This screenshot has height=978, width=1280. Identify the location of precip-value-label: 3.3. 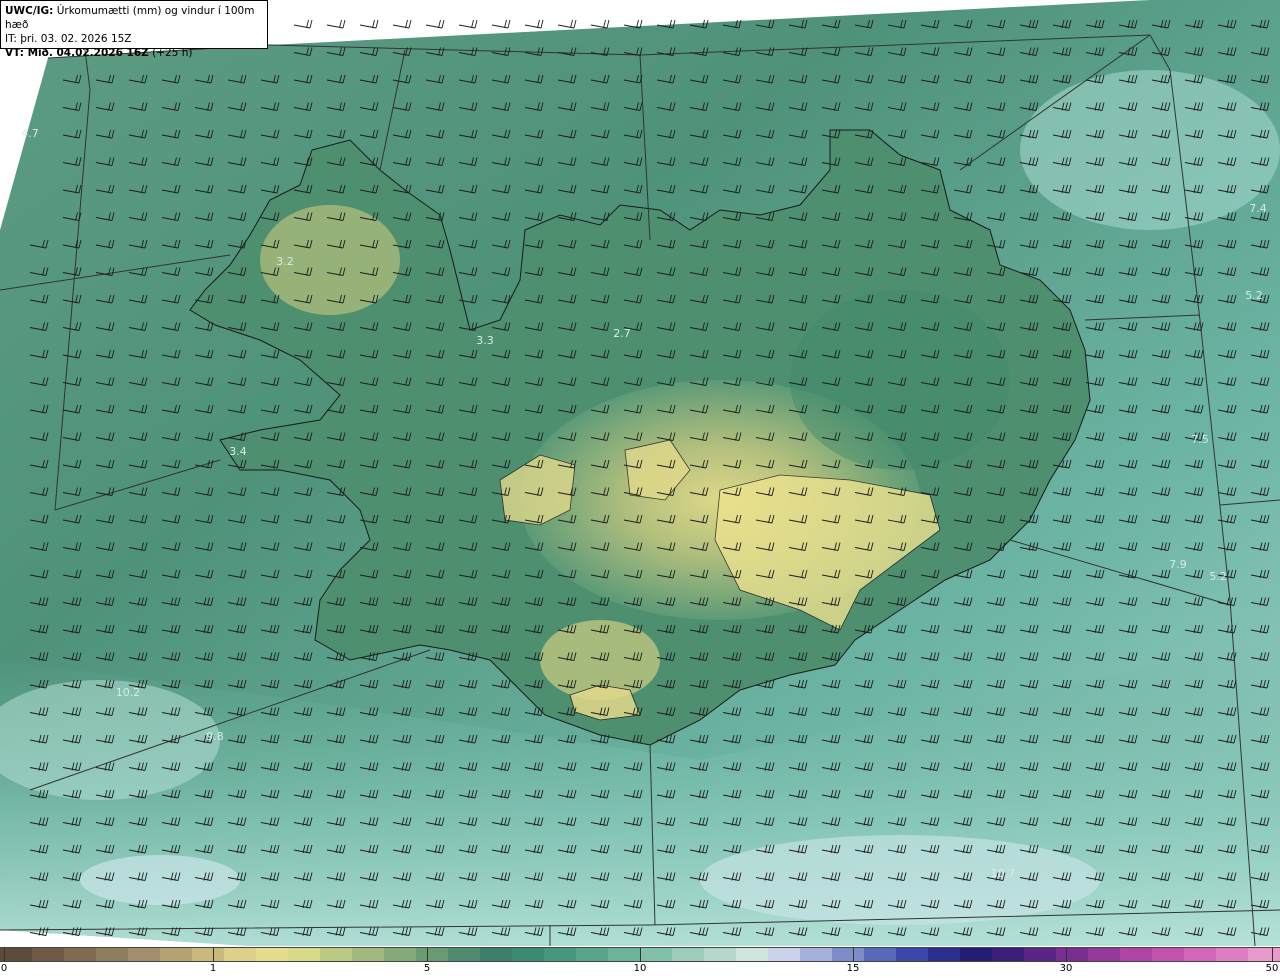
(485, 340).